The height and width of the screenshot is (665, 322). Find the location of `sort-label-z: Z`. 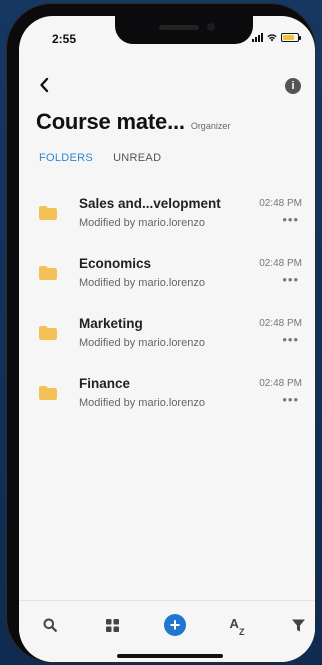

sort-label-z: Z is located at coordinates (241, 631).